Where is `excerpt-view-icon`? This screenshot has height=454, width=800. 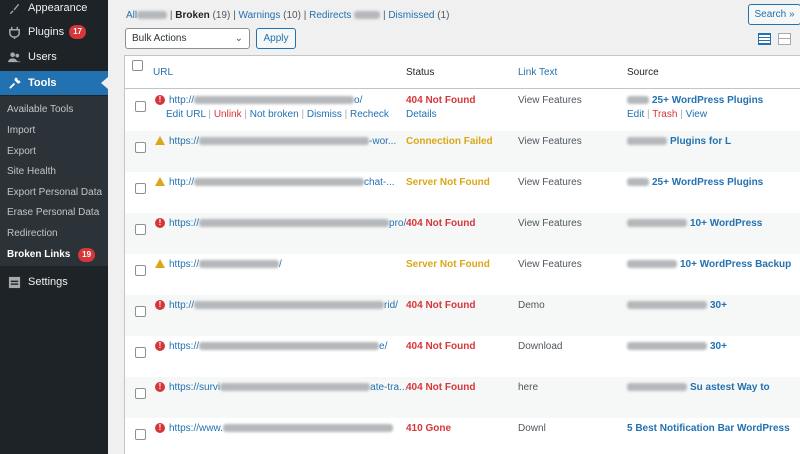 excerpt-view-icon is located at coordinates (784, 39).